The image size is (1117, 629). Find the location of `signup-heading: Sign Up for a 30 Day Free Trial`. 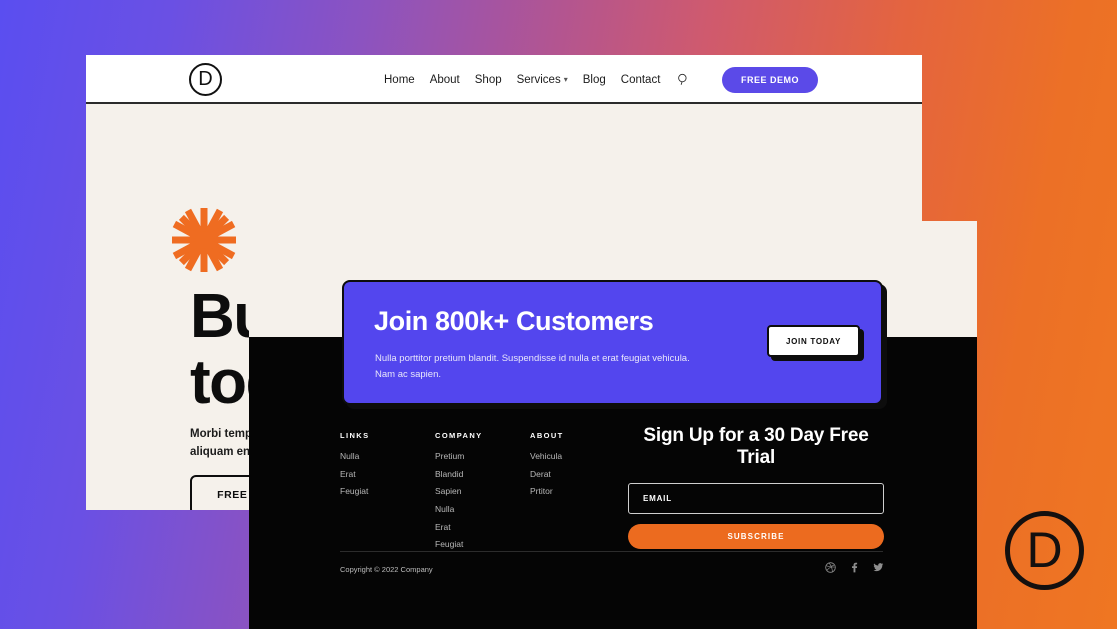

signup-heading: Sign Up for a 30 Day Free Trial is located at coordinates (756, 446).